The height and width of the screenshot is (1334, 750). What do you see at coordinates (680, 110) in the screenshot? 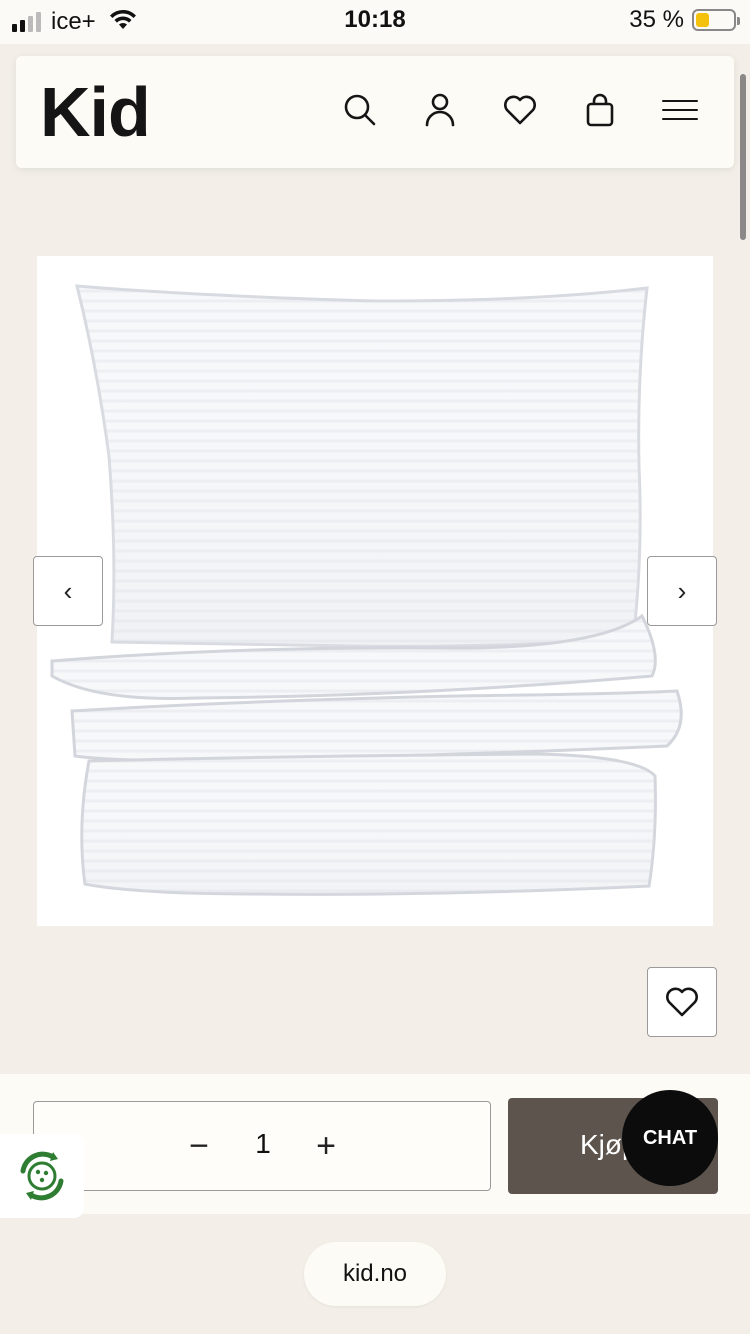
I see `menu-icon` at bounding box center [680, 110].